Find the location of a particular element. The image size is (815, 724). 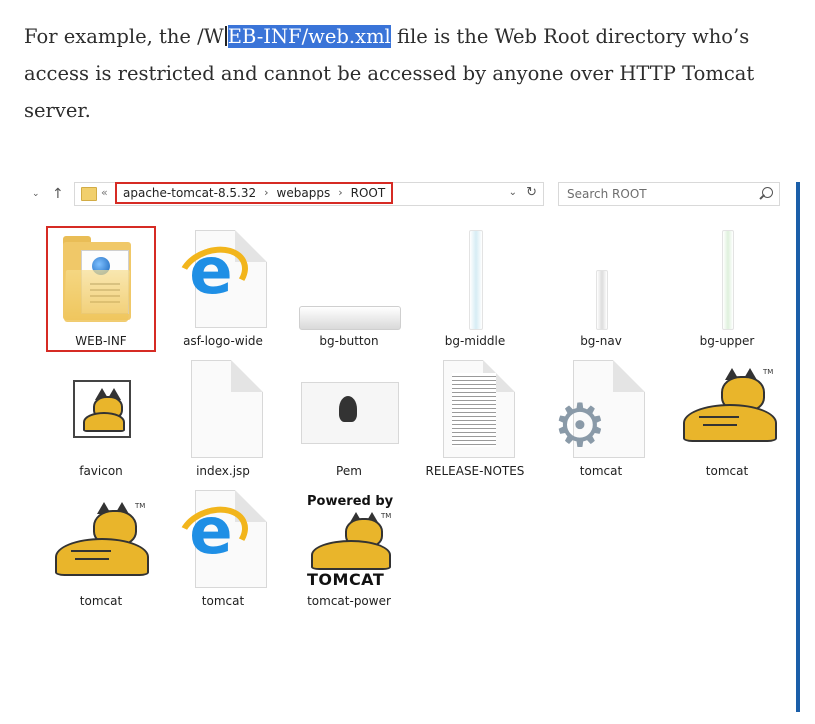

file-item-web-inf: WEB-INF is located at coordinates (101, 289).